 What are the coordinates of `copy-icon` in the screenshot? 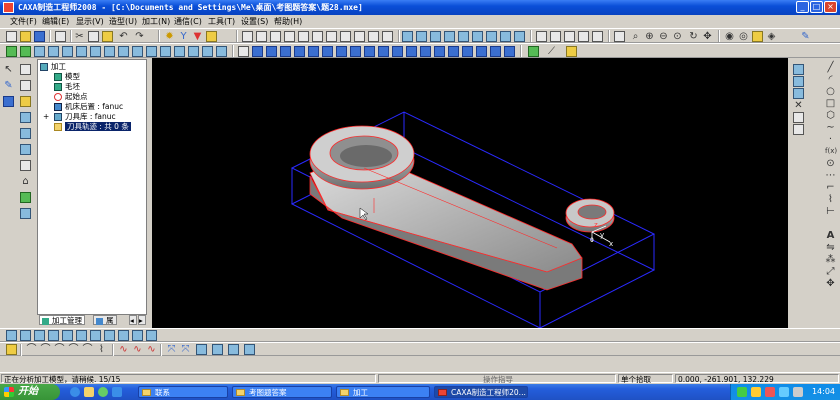 It's located at (93, 36).